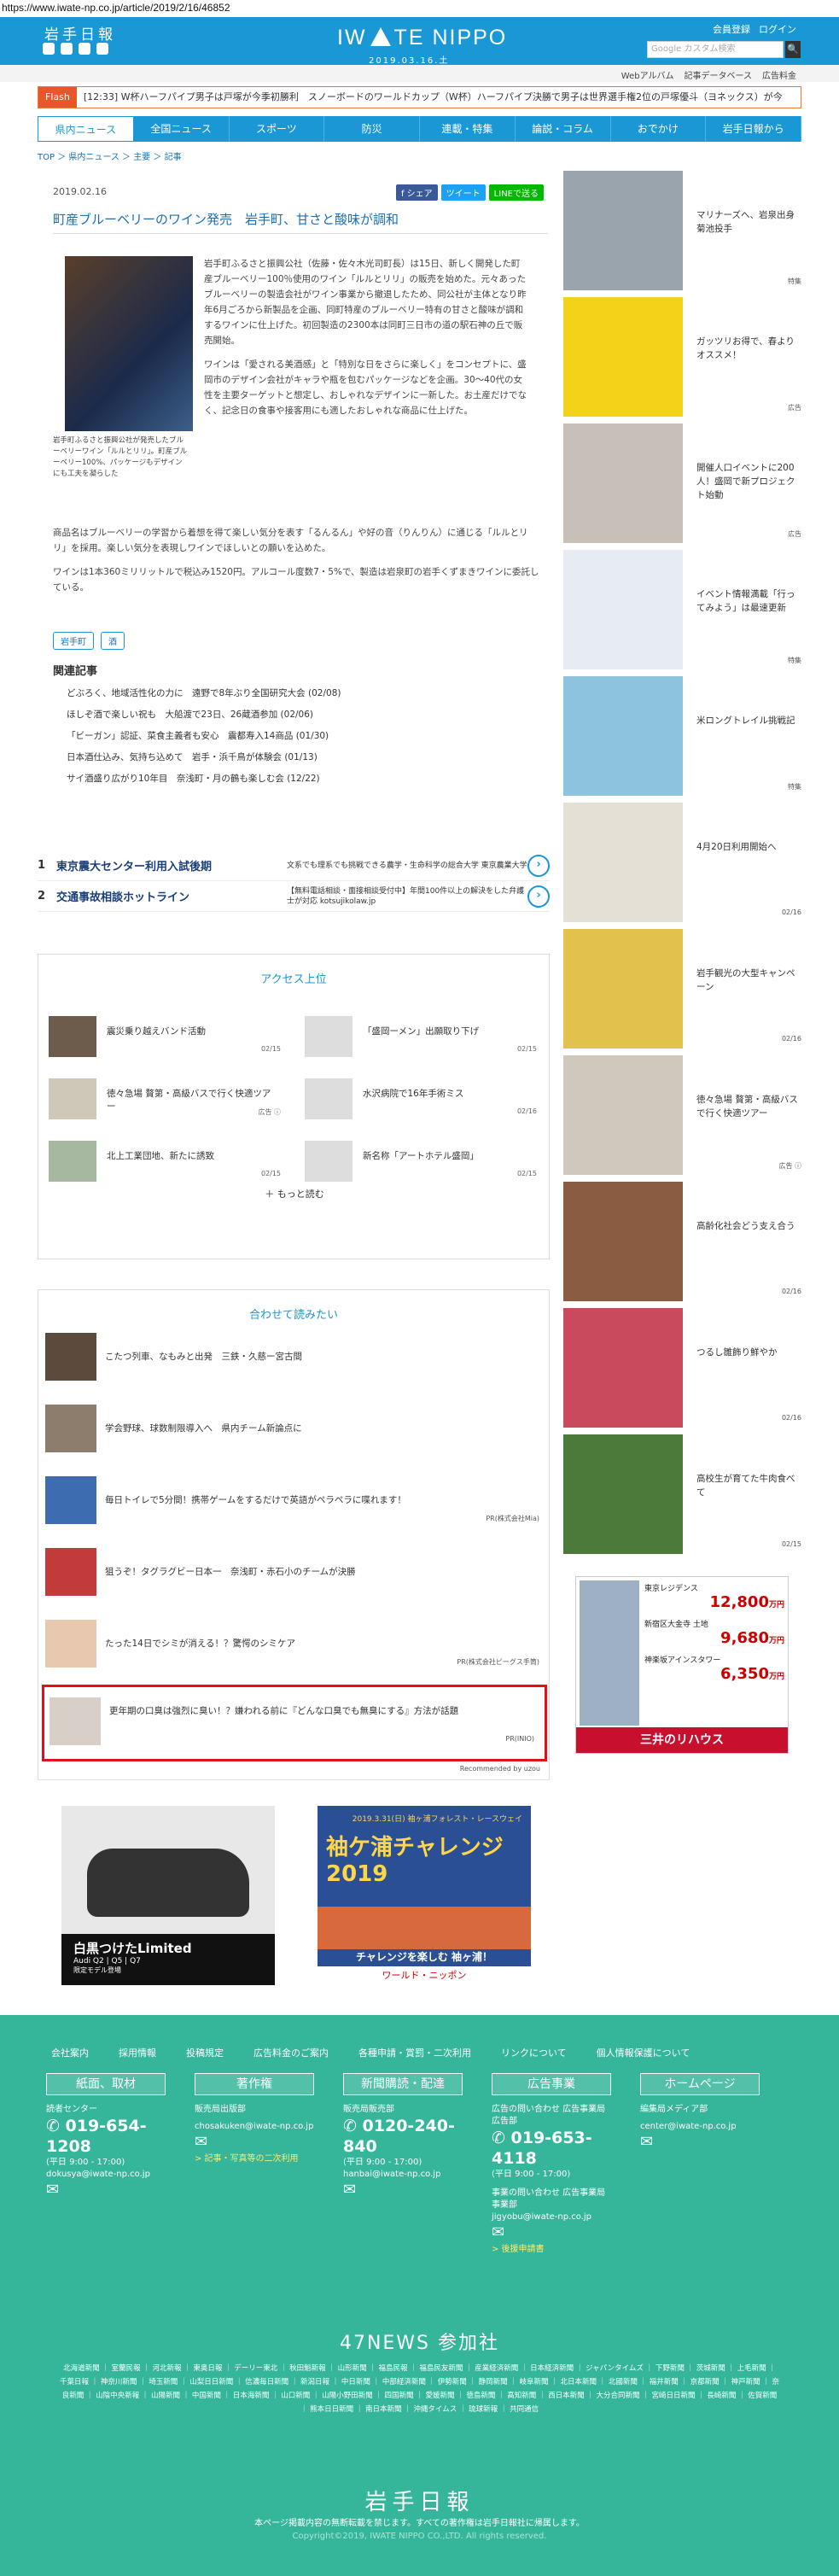  What do you see at coordinates (448, 1031) in the screenshot?
I see `ranking-text: 「盛岡ーメン」出願取り下げ` at bounding box center [448, 1031].